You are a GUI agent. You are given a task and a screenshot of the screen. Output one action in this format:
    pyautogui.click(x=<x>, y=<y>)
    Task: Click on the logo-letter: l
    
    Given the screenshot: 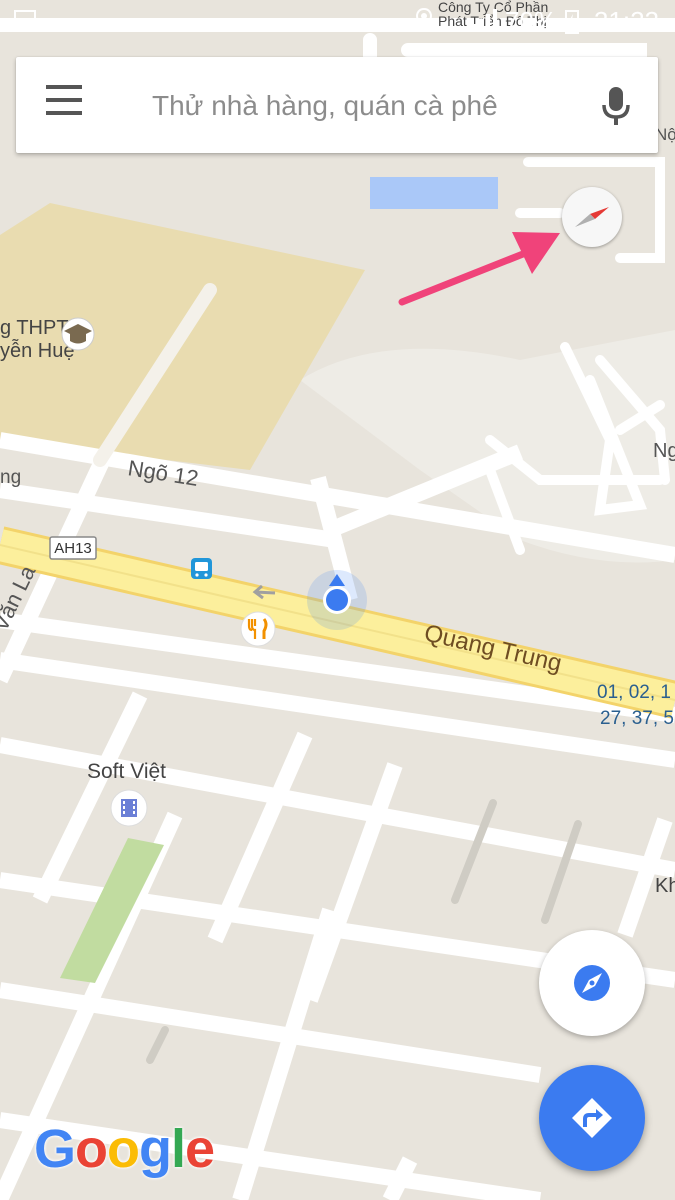 What is the action you would take?
    pyautogui.click(x=178, y=1149)
    